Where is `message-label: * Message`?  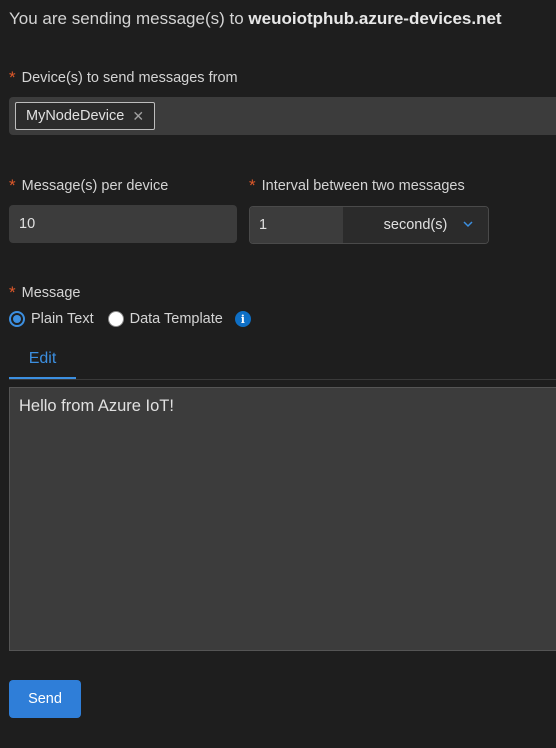 message-label: * Message is located at coordinates (44, 292).